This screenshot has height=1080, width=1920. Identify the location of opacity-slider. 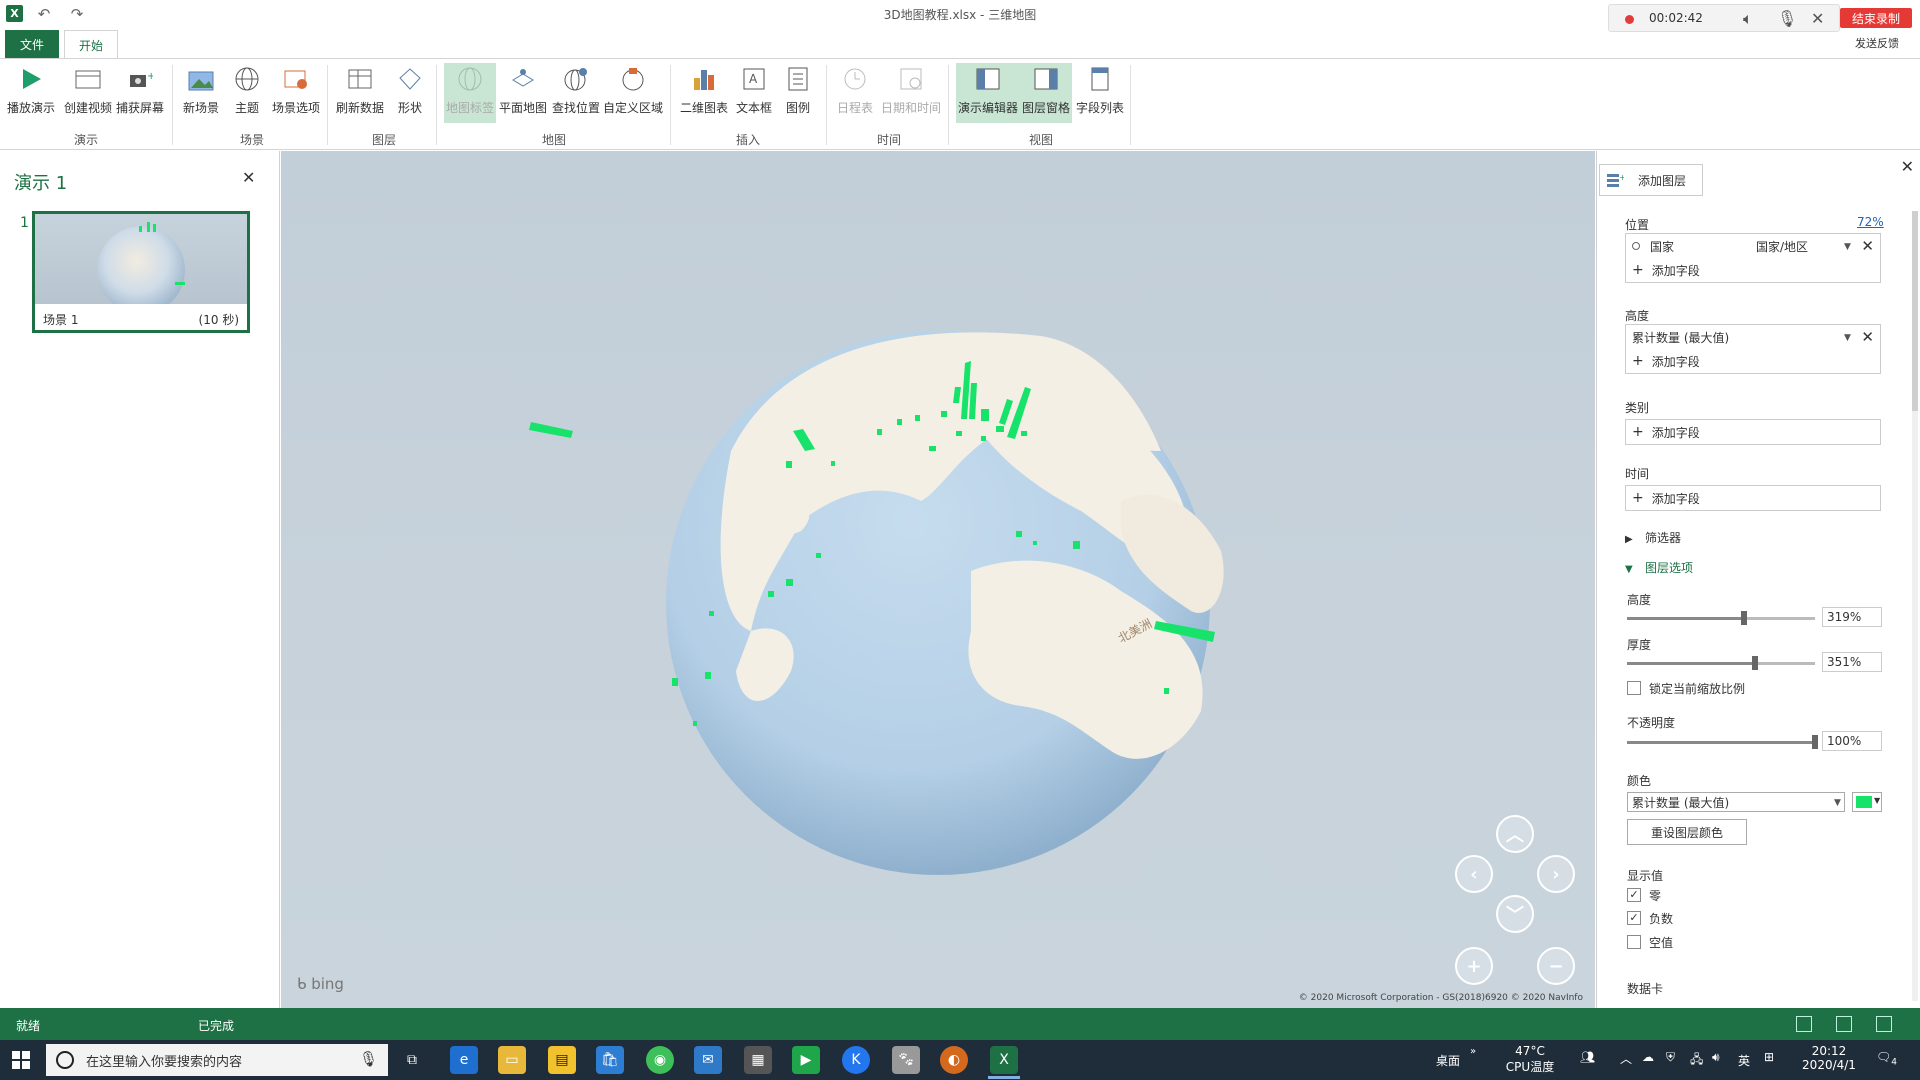
(1722, 742).